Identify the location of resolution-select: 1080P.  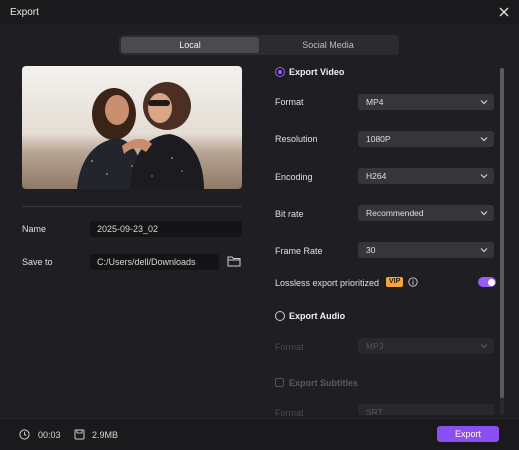
(426, 139).